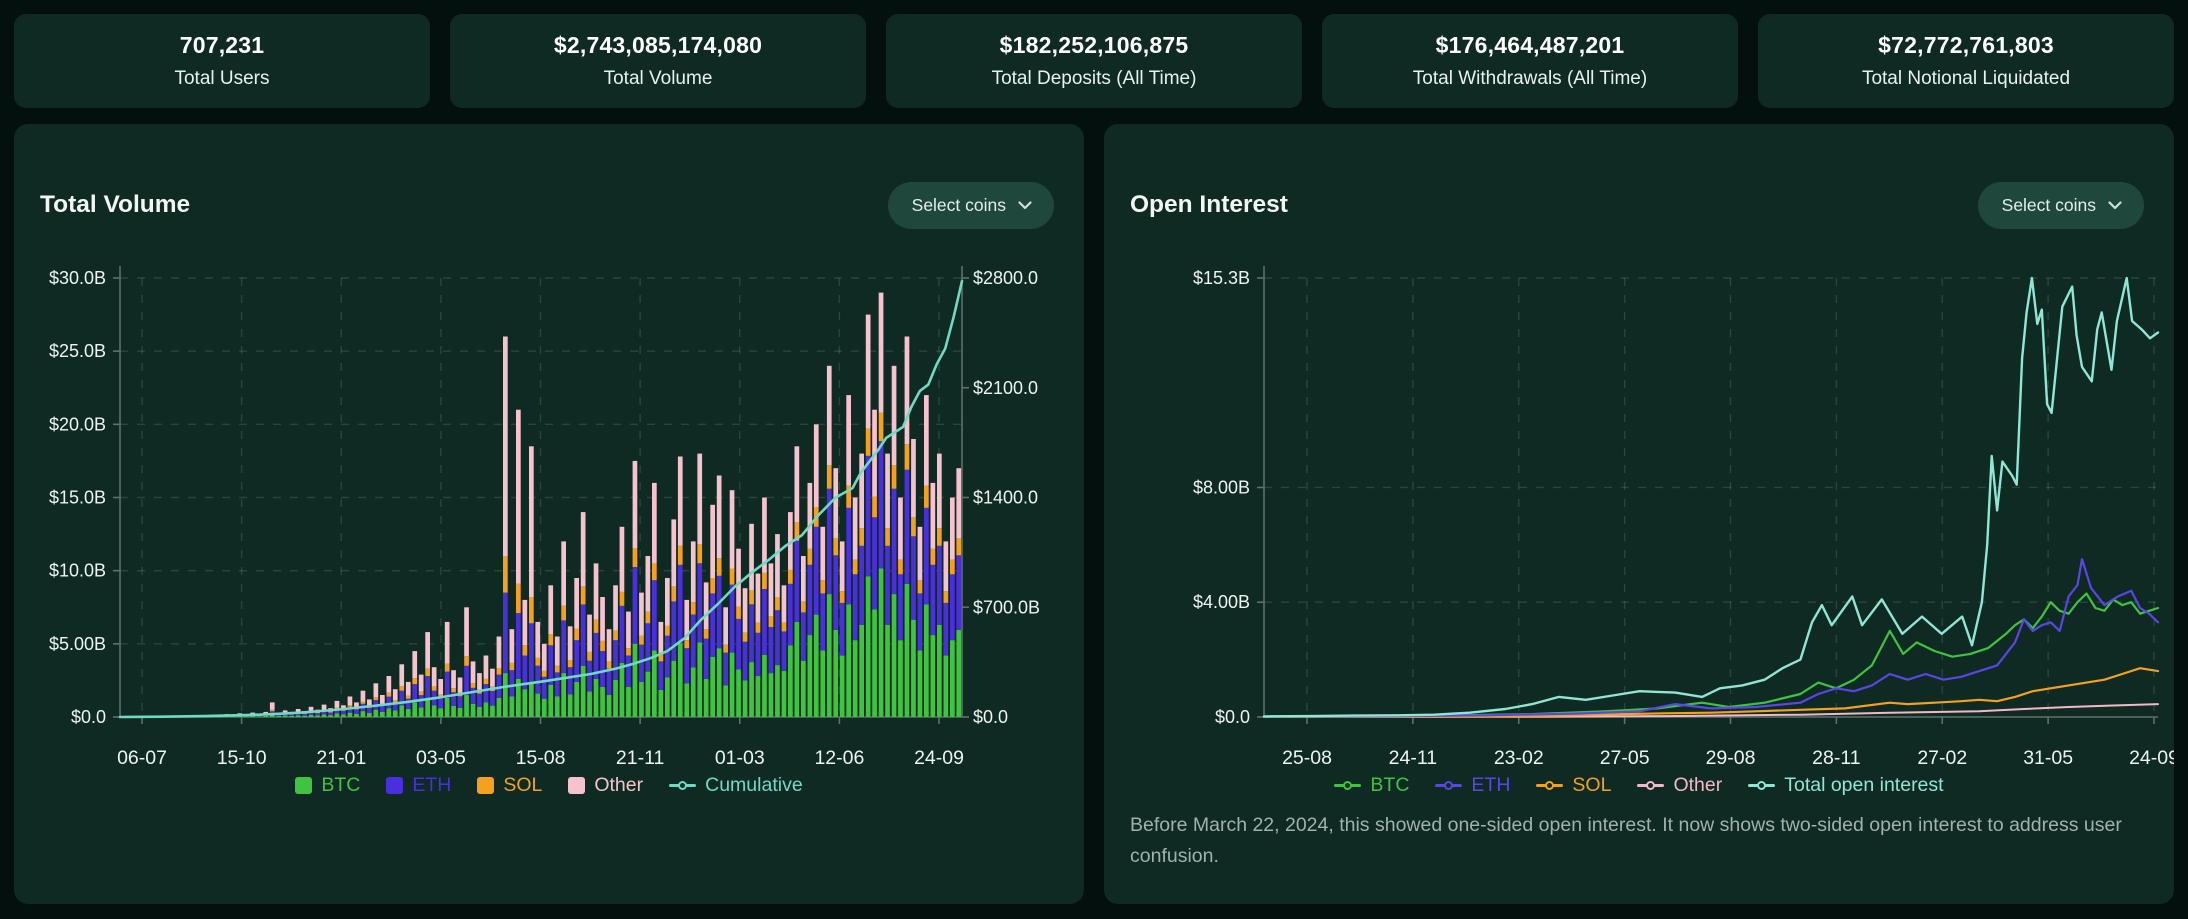 The width and height of the screenshot is (2188, 919). I want to click on stat-label: Total Notional Liquidated, so click(1966, 78).